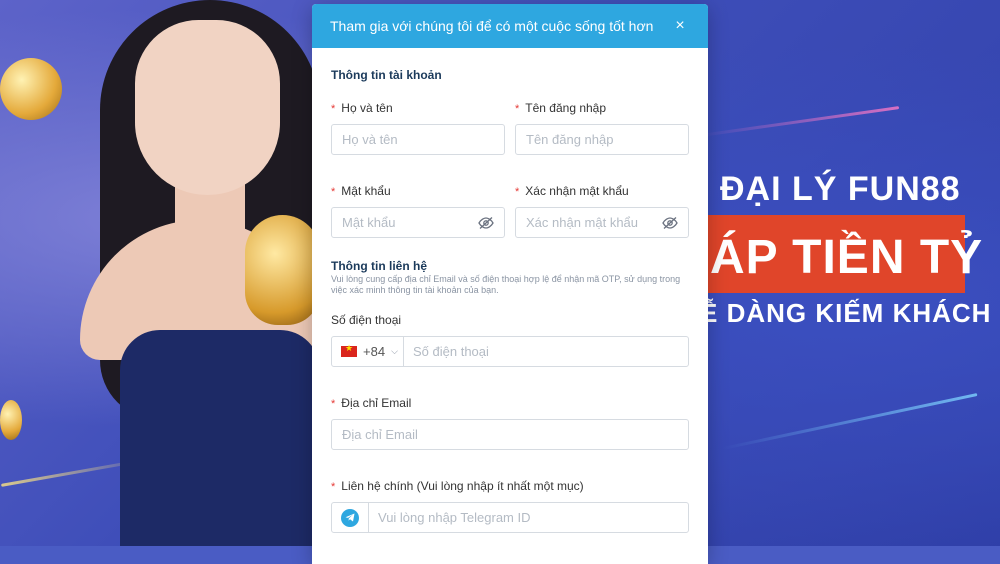 This screenshot has width=1000, height=564. Describe the element at coordinates (379, 266) in the screenshot. I see `contact-section-title: Thông tin liên hệ` at that location.